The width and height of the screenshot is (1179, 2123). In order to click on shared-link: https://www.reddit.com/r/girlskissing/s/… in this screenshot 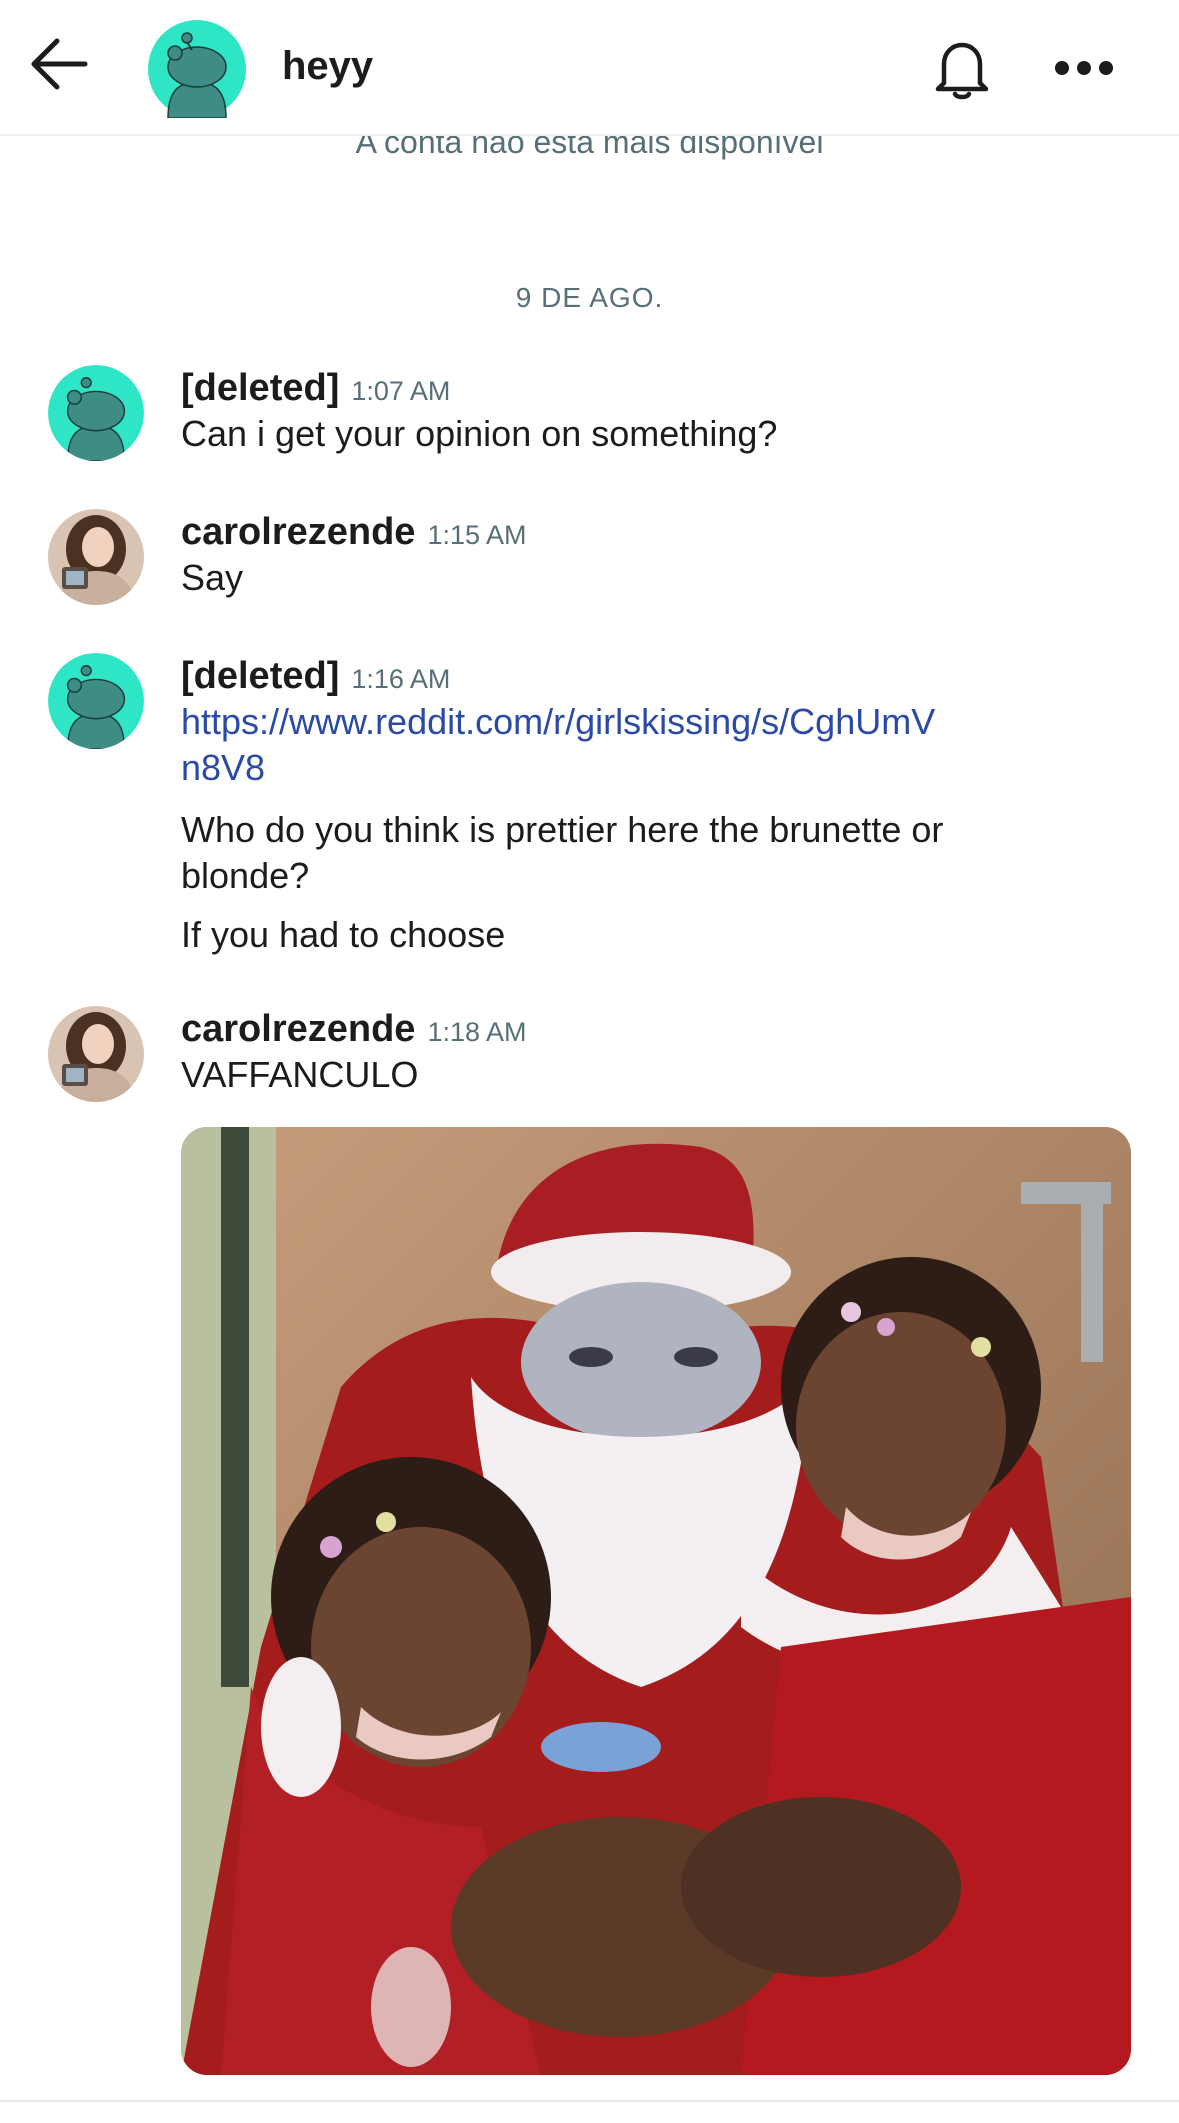, I will do `click(558, 744)`.